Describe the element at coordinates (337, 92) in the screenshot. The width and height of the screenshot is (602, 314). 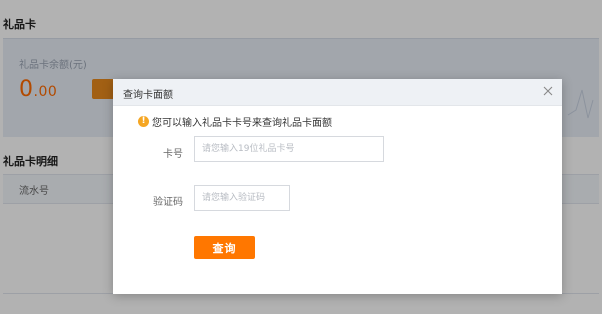
I see `dialog-header: 查询卡面额` at that location.